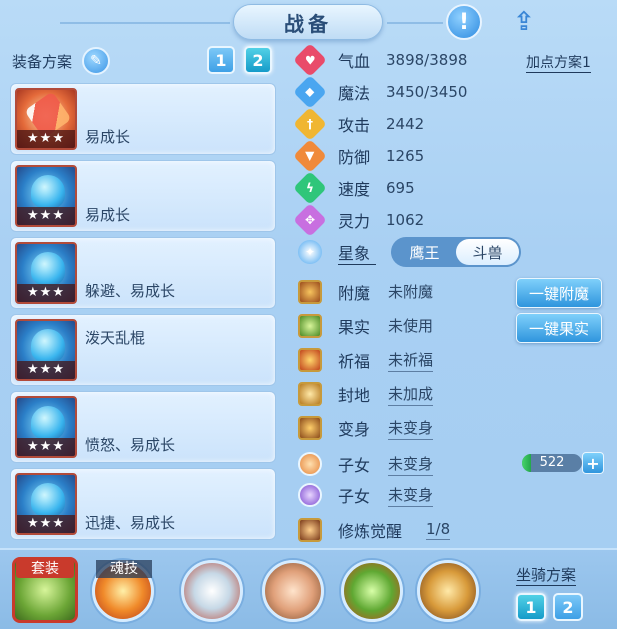 The image size is (617, 629). What do you see at coordinates (130, 523) in the screenshot?
I see `slot-text: 迅捷、易成长` at bounding box center [130, 523].